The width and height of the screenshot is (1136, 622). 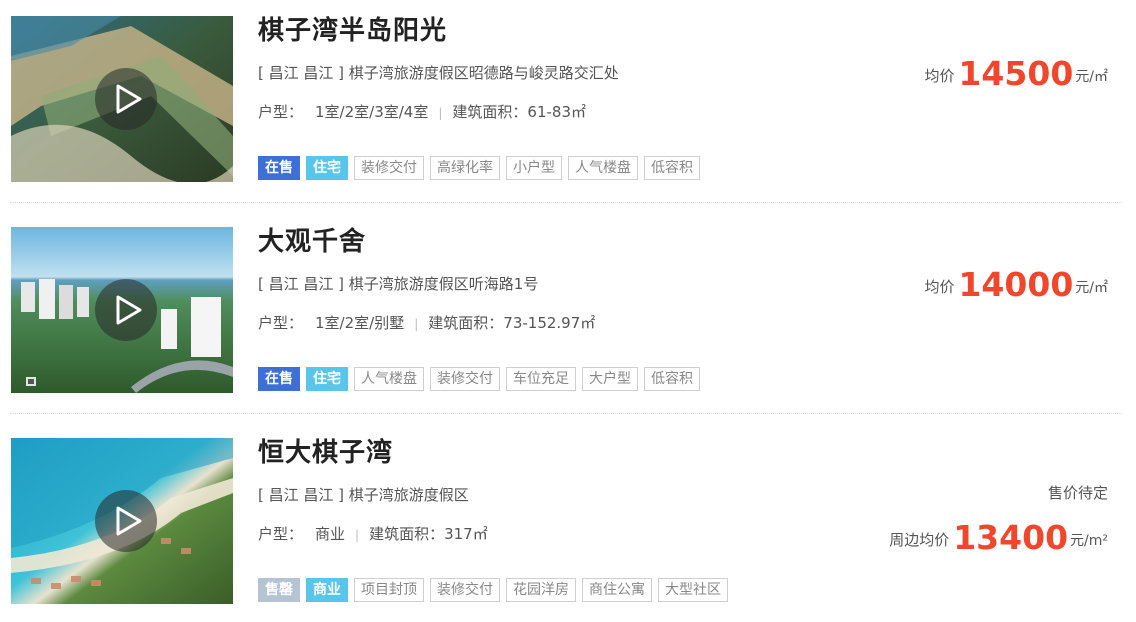 What do you see at coordinates (279, 590) in the screenshot?
I see `status-badge: 售罄` at bounding box center [279, 590].